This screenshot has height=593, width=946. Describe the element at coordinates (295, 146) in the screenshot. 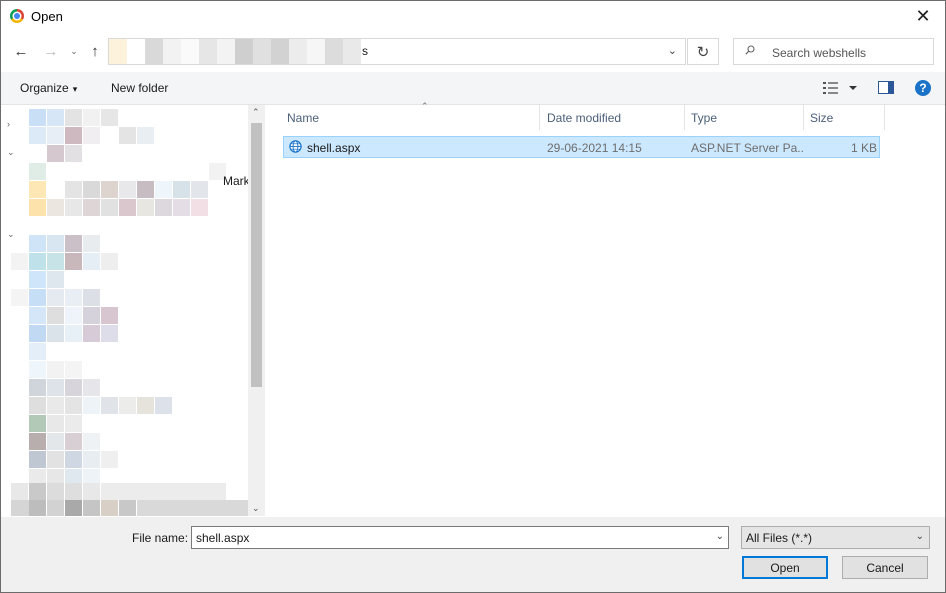

I see `globe-icon` at that location.